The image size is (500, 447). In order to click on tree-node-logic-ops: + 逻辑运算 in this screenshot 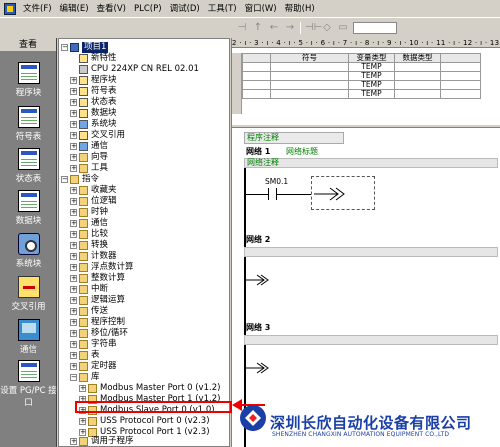, I will do `click(97, 300)`.